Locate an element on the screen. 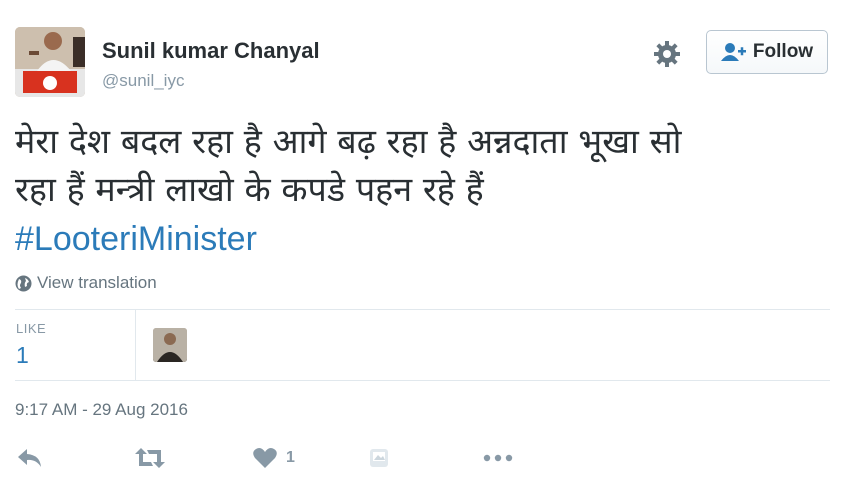 Image resolution: width=850 pixels, height=497 pixels. view-translation-label: View translation is located at coordinates (97, 282).